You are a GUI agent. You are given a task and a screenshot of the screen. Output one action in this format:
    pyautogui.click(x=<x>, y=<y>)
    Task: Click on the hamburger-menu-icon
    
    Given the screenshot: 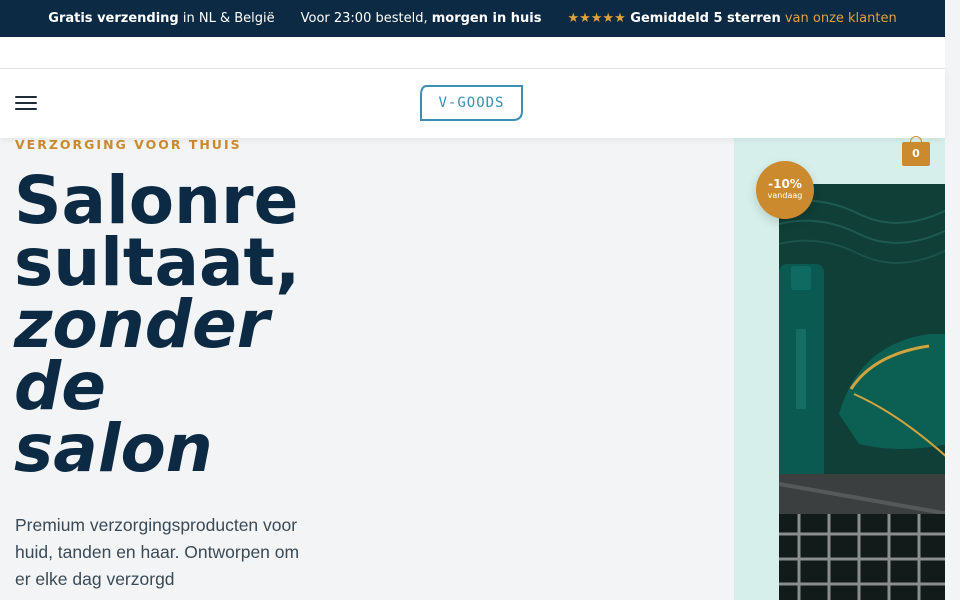 What is the action you would take?
    pyautogui.click(x=26, y=104)
    